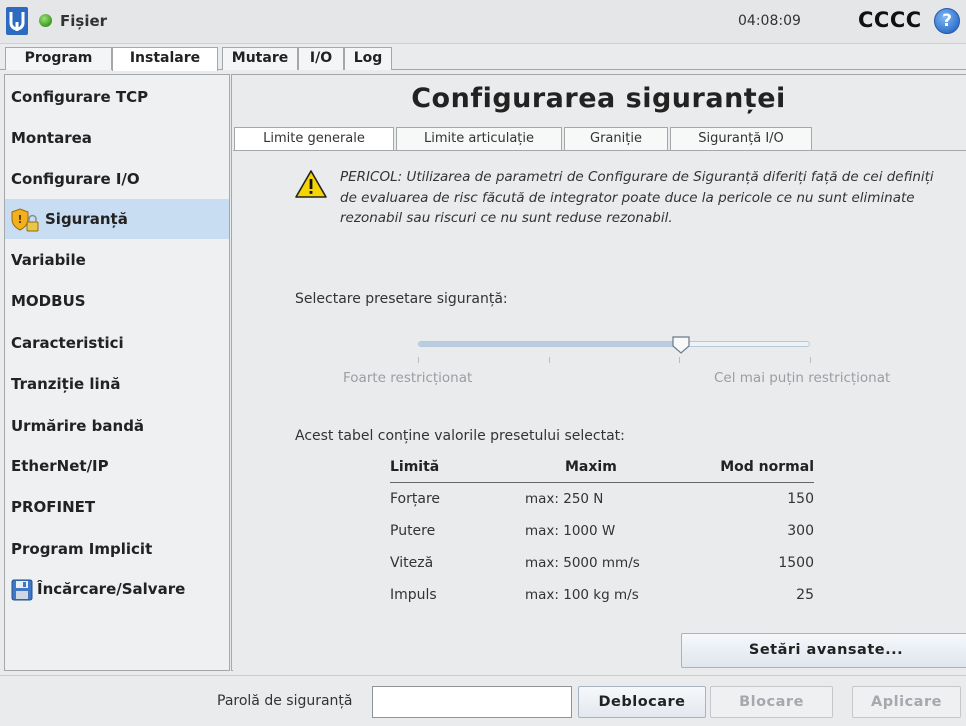  I want to click on sidebar-item-label: EtherNet/IP, so click(60, 466).